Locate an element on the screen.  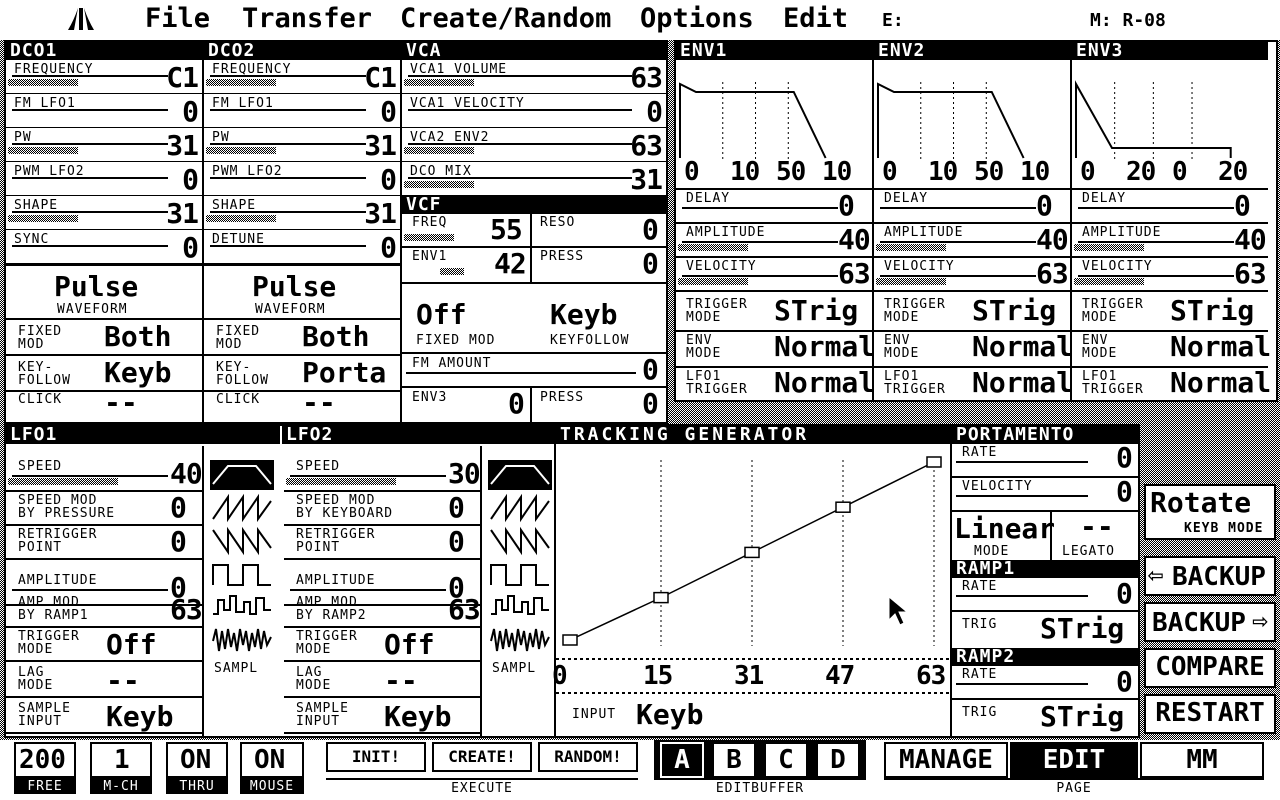
dco1-row-value: C1 is located at coordinates (182, 78).